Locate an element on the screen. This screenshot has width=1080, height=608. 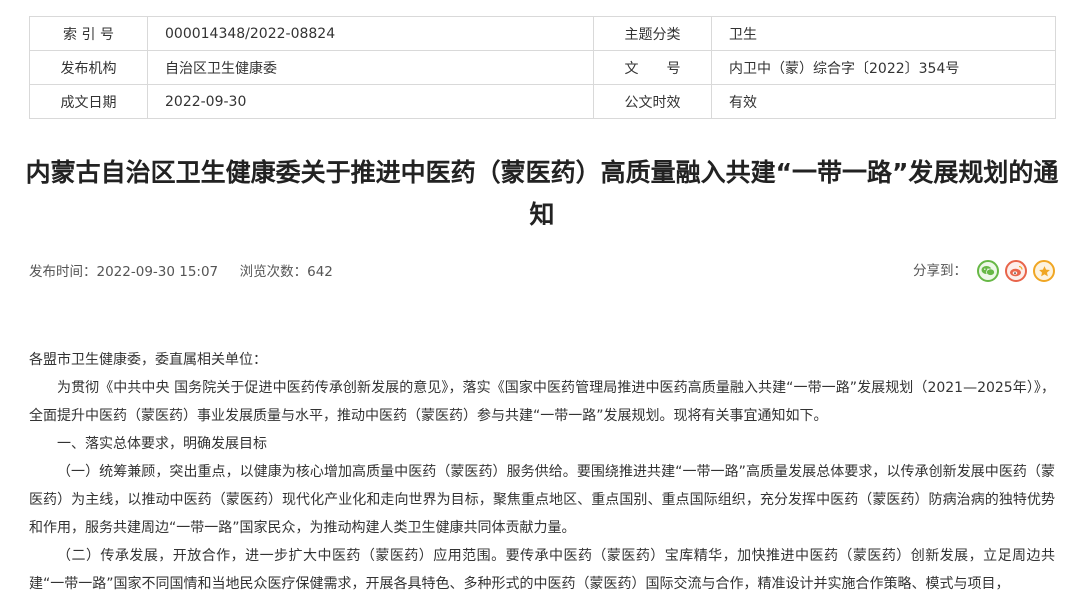
topic-label: 主题分类 is located at coordinates (652, 33).